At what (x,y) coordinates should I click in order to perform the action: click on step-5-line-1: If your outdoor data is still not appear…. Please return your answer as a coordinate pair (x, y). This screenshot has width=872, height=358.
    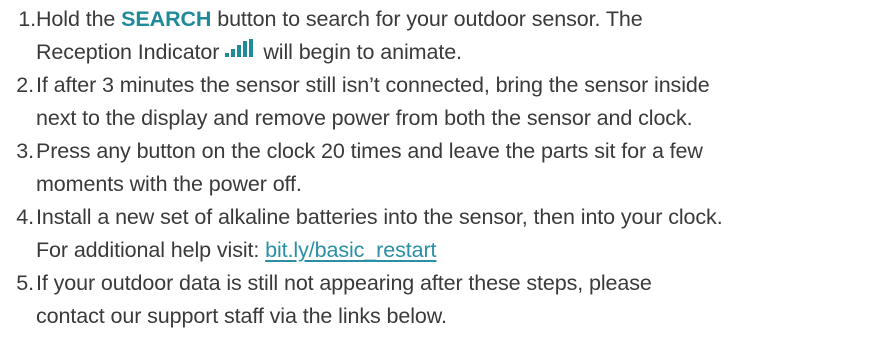
    Looking at the image, I should click on (344, 283).